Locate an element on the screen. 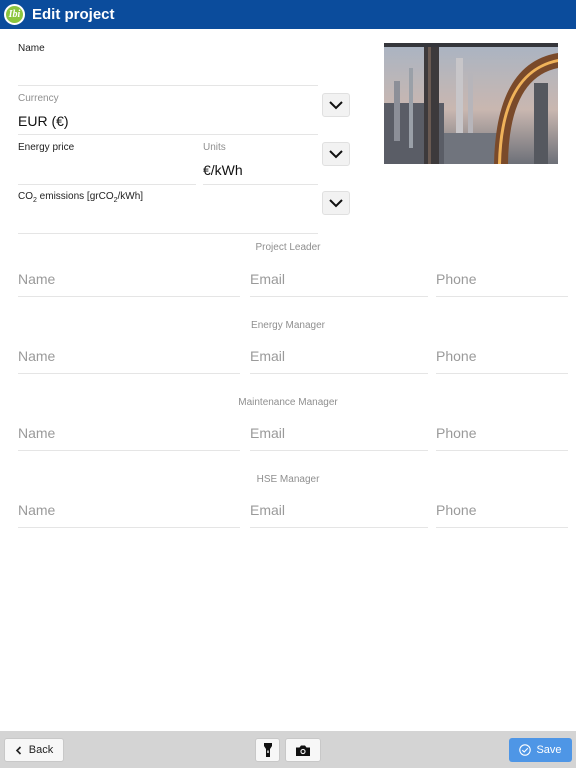 This screenshot has width=576, height=768. camera-icon is located at coordinates (303, 750).